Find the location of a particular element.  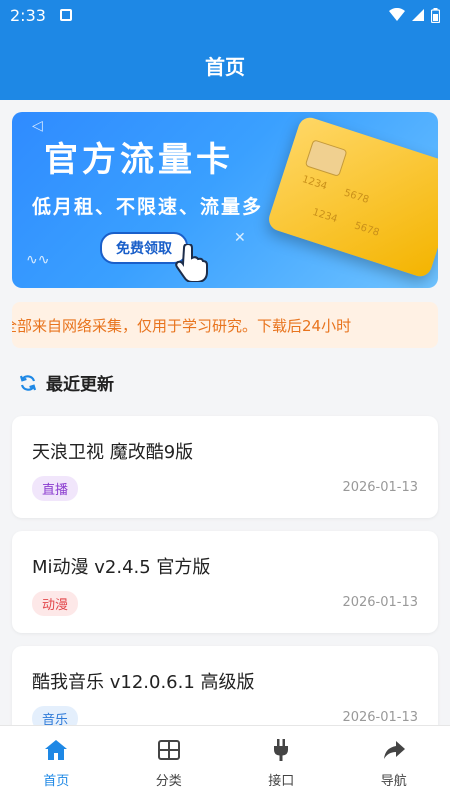

wave-deco-icon: ∿∿ is located at coordinates (37, 260).